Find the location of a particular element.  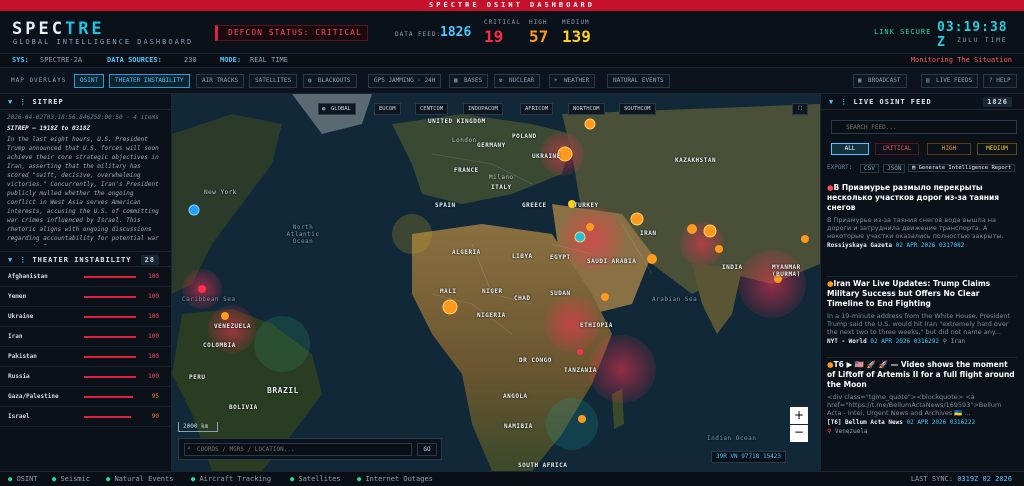

live-feed-header: ▼ ⋮ LIVE OSINT FEED 1826 is located at coordinates (922, 102).